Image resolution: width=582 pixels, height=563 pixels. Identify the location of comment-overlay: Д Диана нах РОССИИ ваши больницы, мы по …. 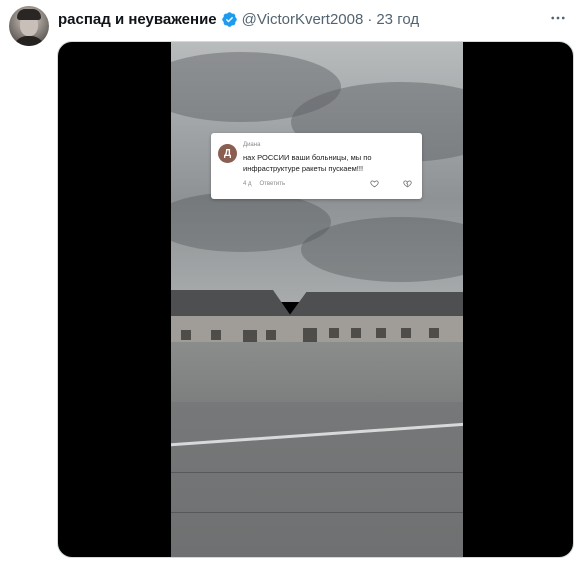
(316, 166).